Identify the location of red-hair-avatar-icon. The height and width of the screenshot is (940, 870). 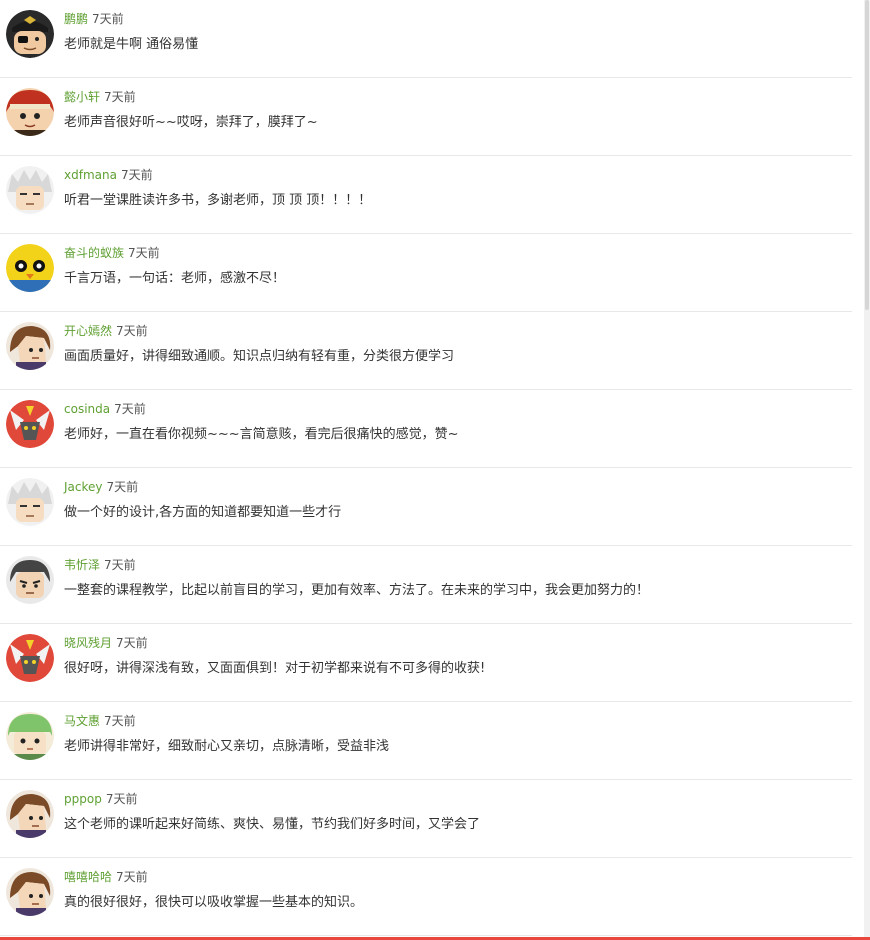
(30, 112).